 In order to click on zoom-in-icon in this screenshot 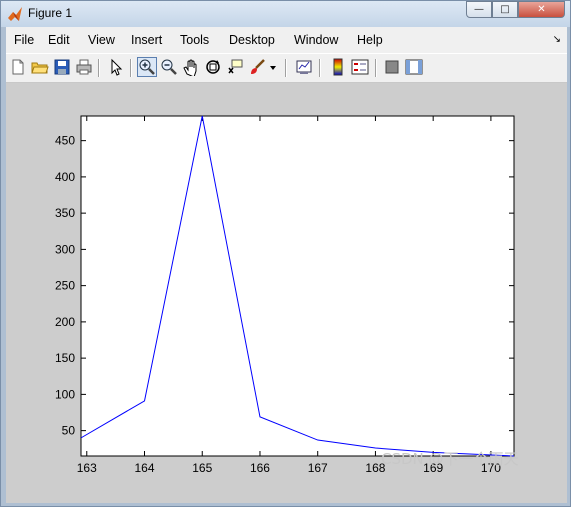, I will do `click(147, 67)`.